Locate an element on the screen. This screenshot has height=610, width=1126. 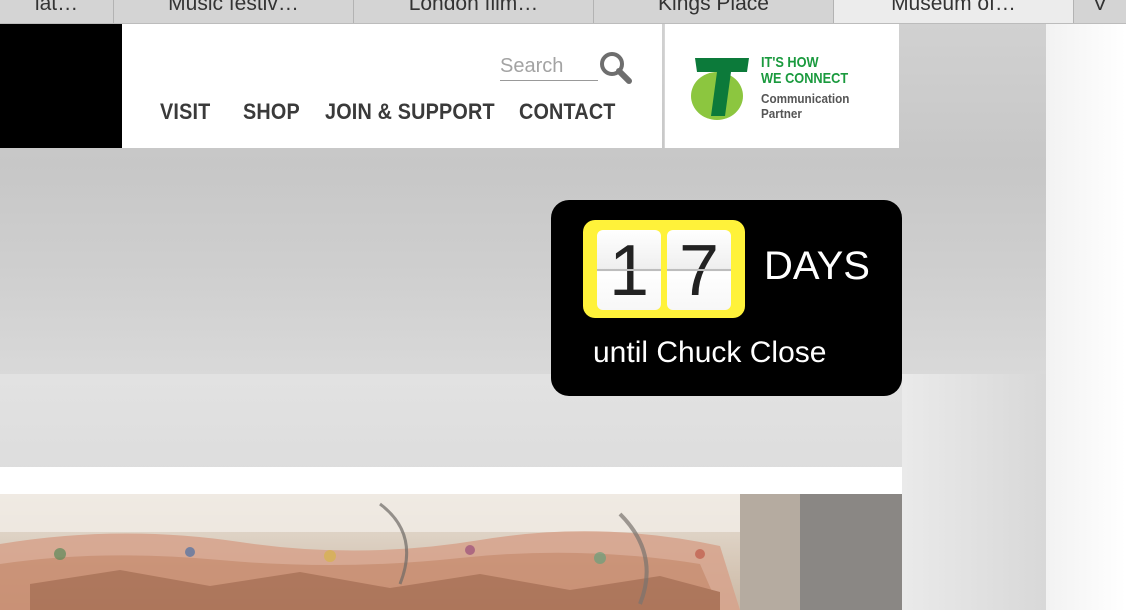
partner-role: Partner is located at coordinates (781, 113).